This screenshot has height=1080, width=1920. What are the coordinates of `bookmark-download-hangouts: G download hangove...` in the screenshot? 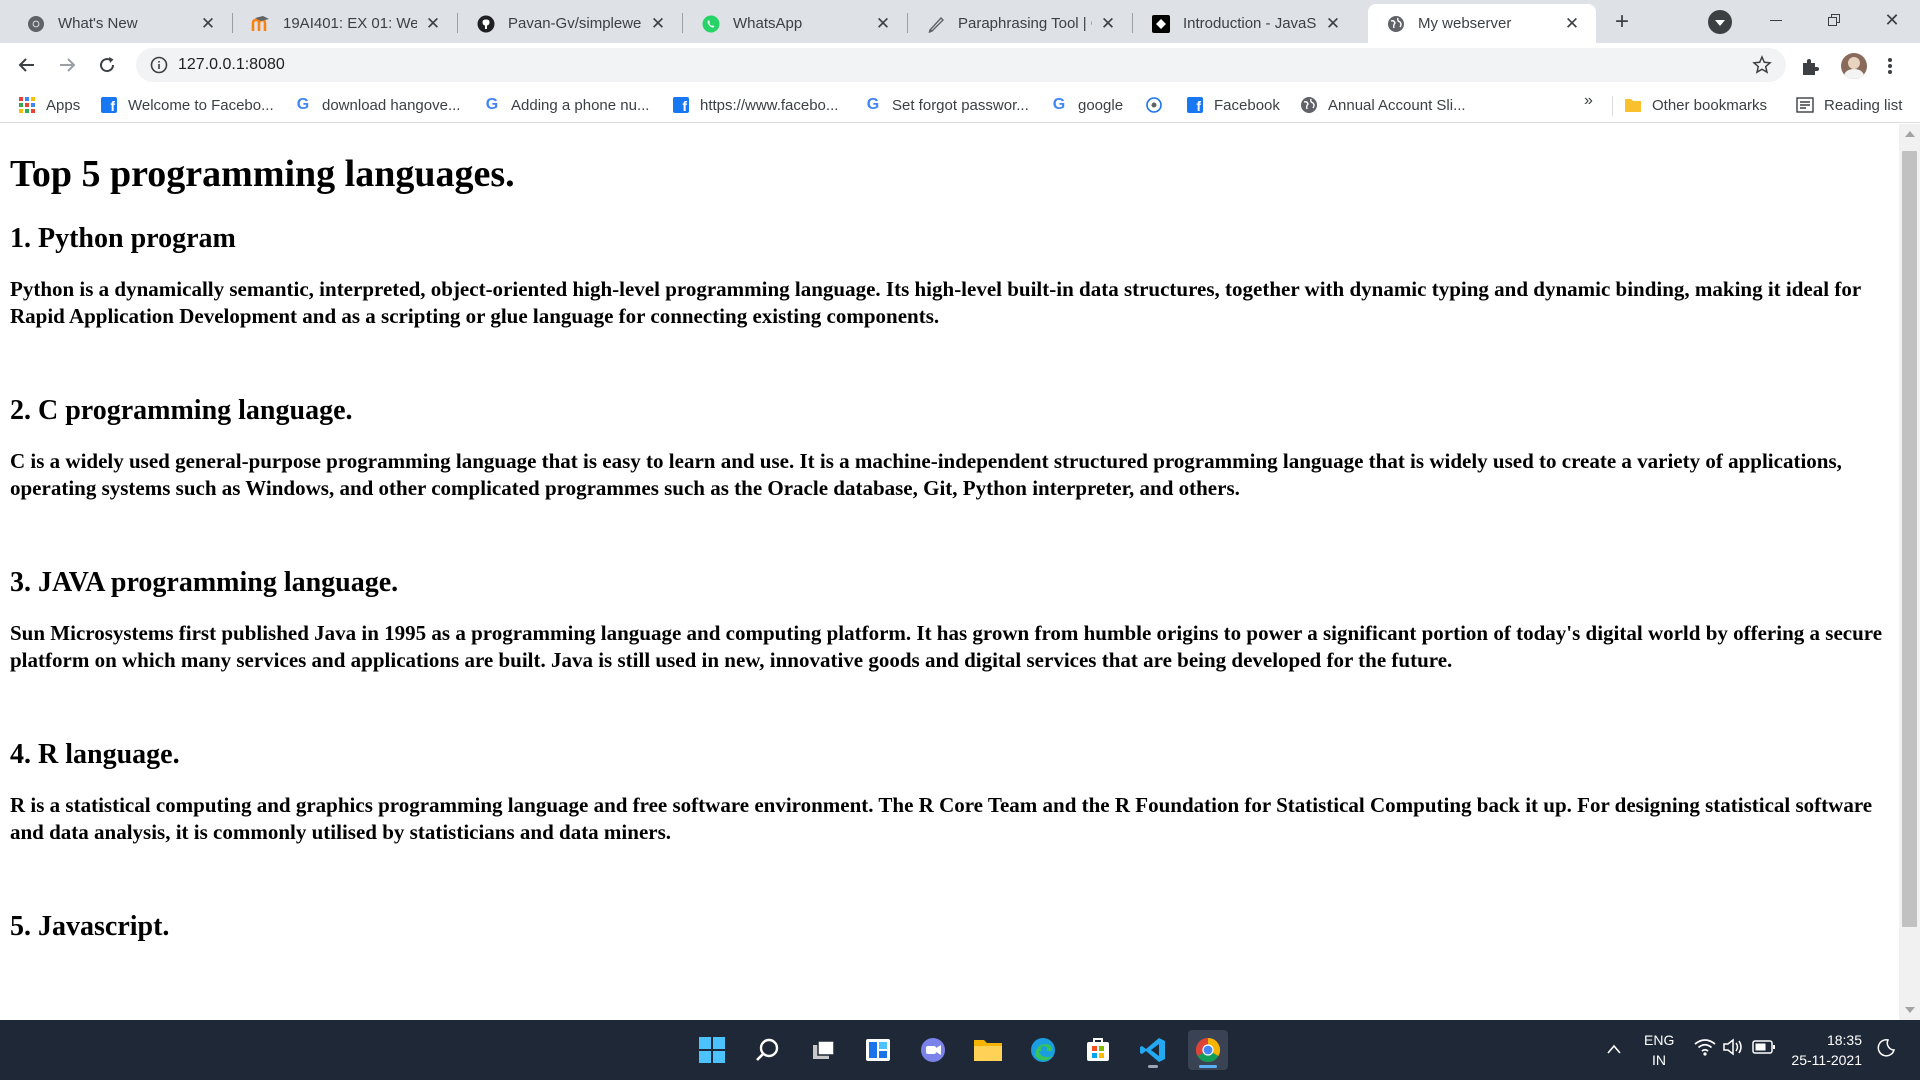 It's located at (377, 105).